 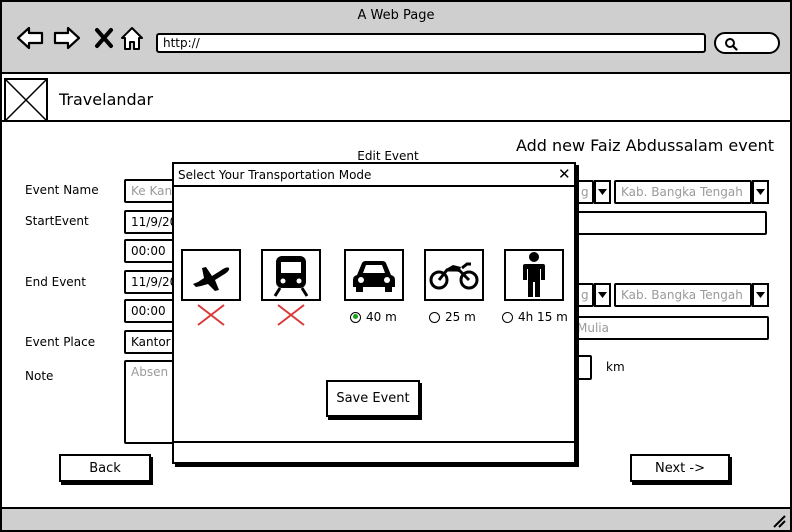 What do you see at coordinates (62, 190) in the screenshot?
I see `event-name-label: Event Name` at bounding box center [62, 190].